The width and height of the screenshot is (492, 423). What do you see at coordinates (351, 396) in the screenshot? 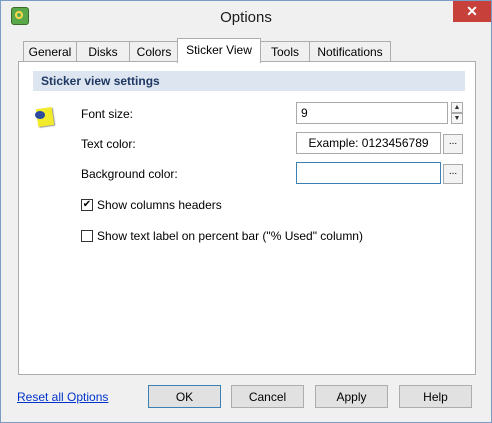
I see `apply-button: Apply` at bounding box center [351, 396].